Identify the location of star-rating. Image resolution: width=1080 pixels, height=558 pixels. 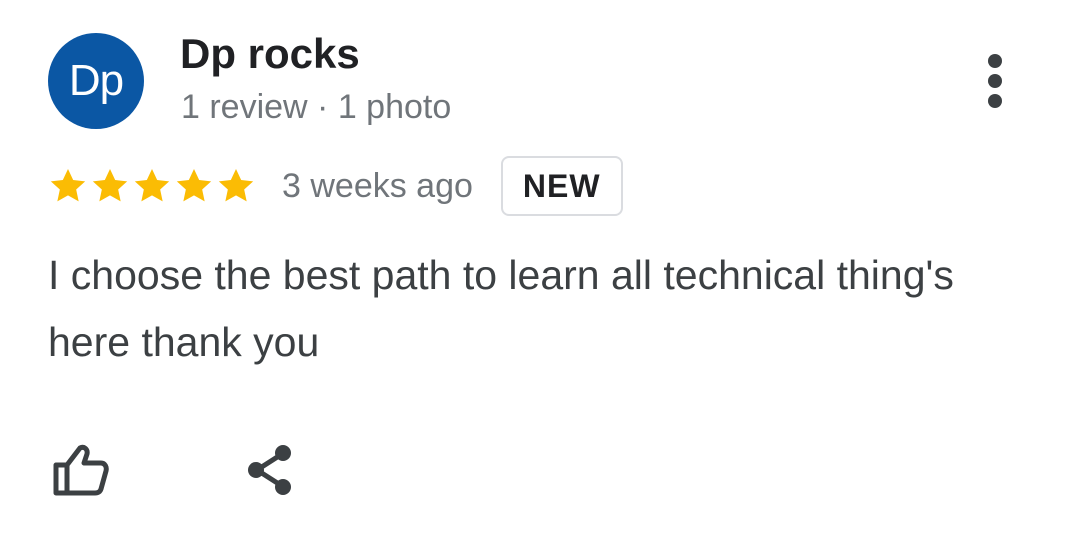
(152, 186).